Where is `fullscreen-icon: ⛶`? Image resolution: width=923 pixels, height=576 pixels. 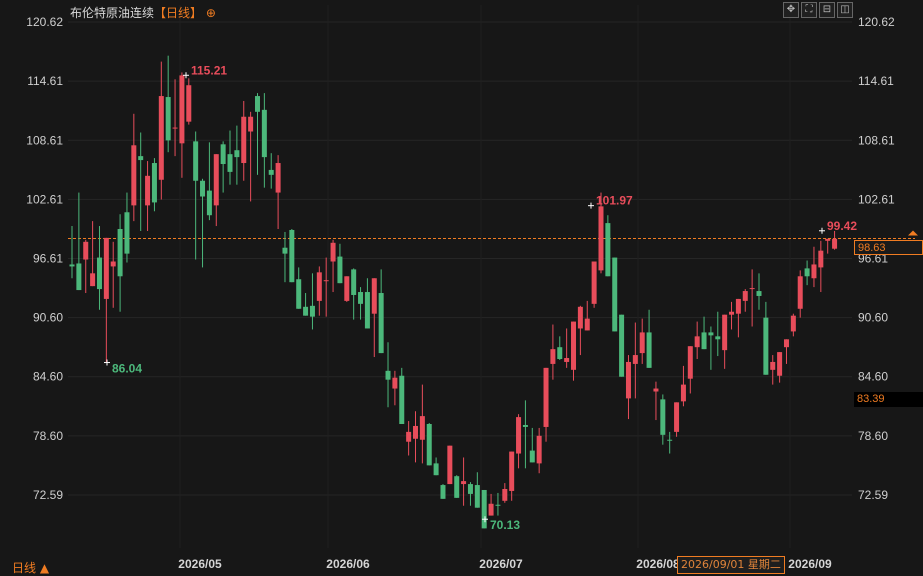 fullscreen-icon: ⛶ is located at coordinates (809, 10).